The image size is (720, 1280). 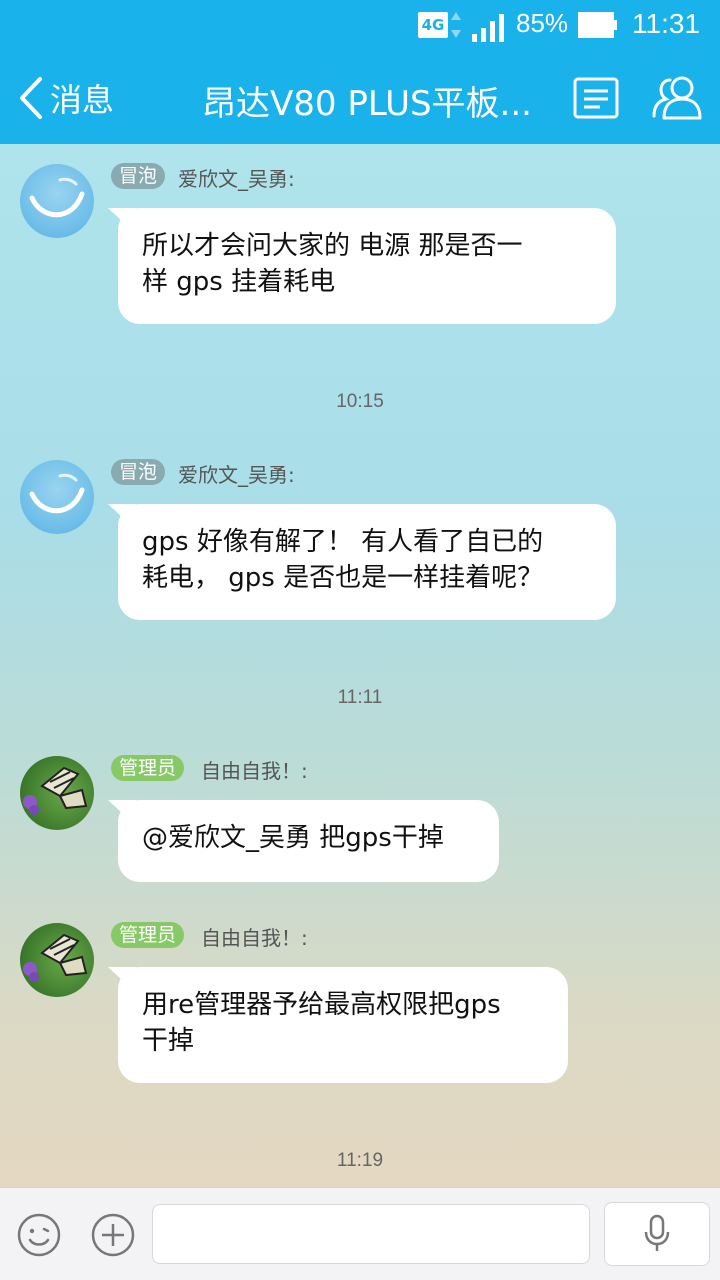 I want to click on message-line: gps 好像有解了！ 有人看了自已的, so click(x=343, y=542).